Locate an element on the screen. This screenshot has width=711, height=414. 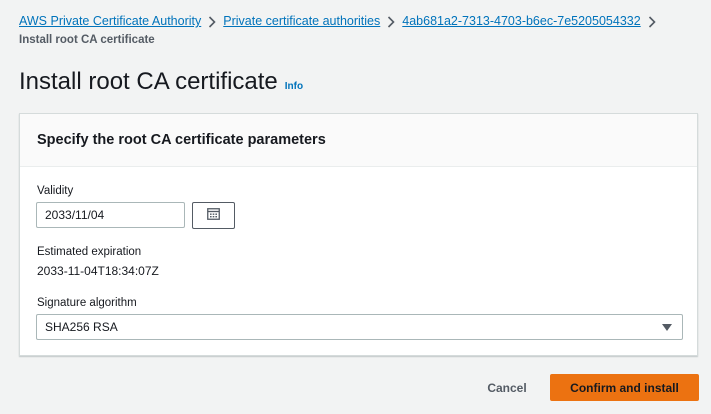
caret-down-icon is located at coordinates (667, 327).